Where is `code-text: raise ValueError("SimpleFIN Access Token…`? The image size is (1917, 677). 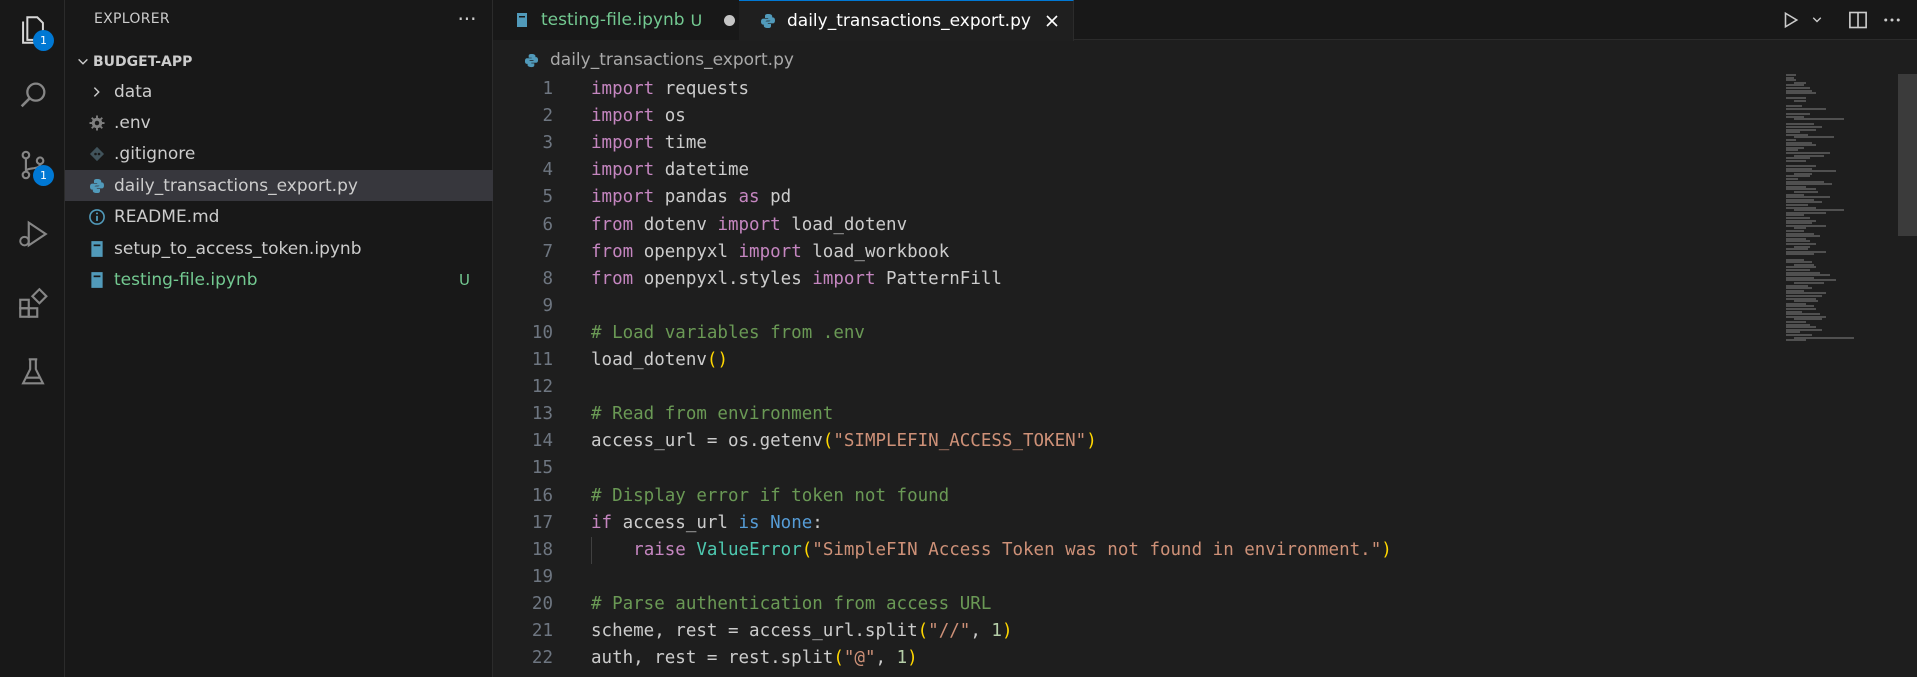
code-text: raise ValueError("SimpleFIN Access Token… is located at coordinates (991, 550).